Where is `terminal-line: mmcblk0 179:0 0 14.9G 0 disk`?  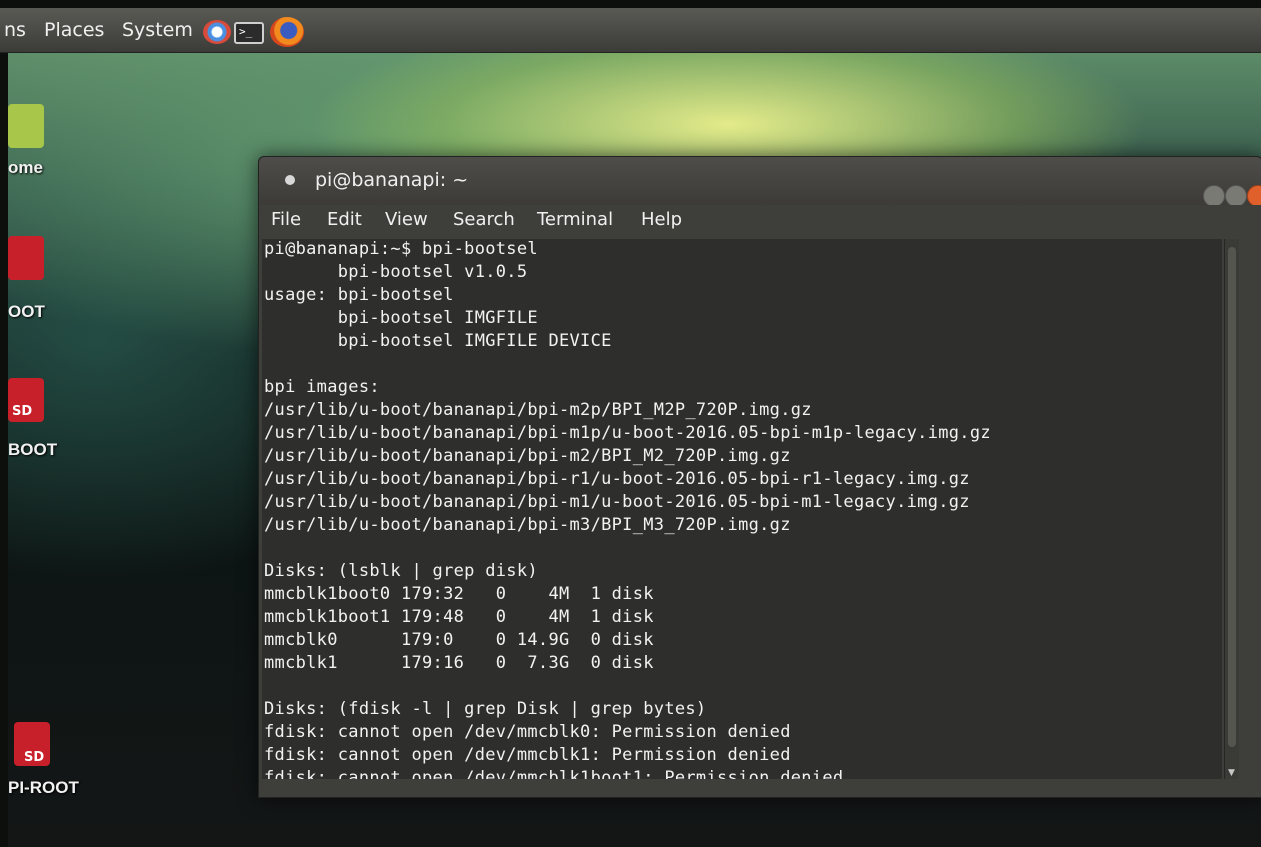
terminal-line: mmcblk0 179:0 0 14.9G 0 disk is located at coordinates (459, 640).